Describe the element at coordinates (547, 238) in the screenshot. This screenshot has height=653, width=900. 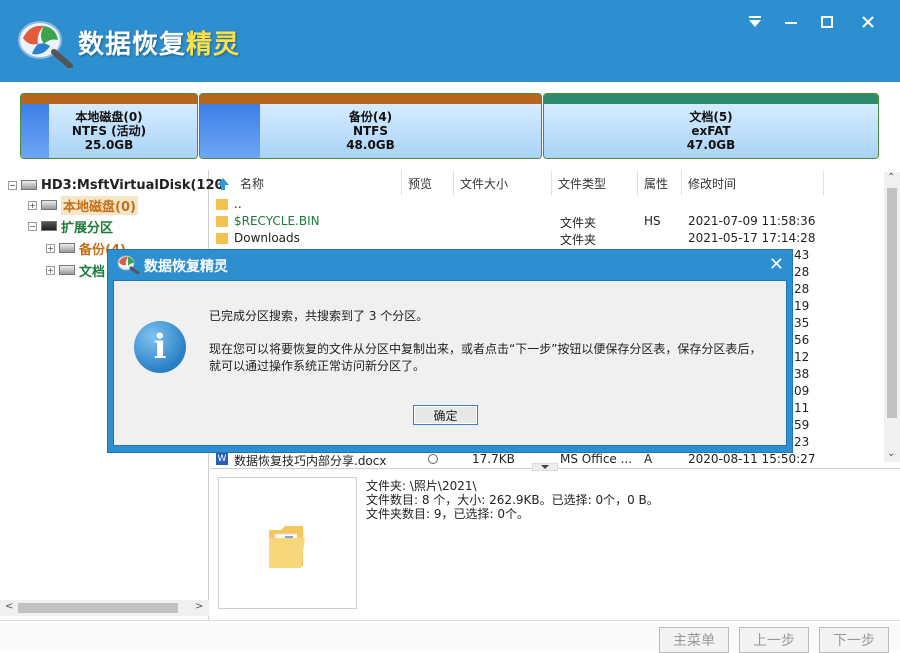
I see `file-row: Downloads 文件夹 2021-05-17 17:14:28` at that location.